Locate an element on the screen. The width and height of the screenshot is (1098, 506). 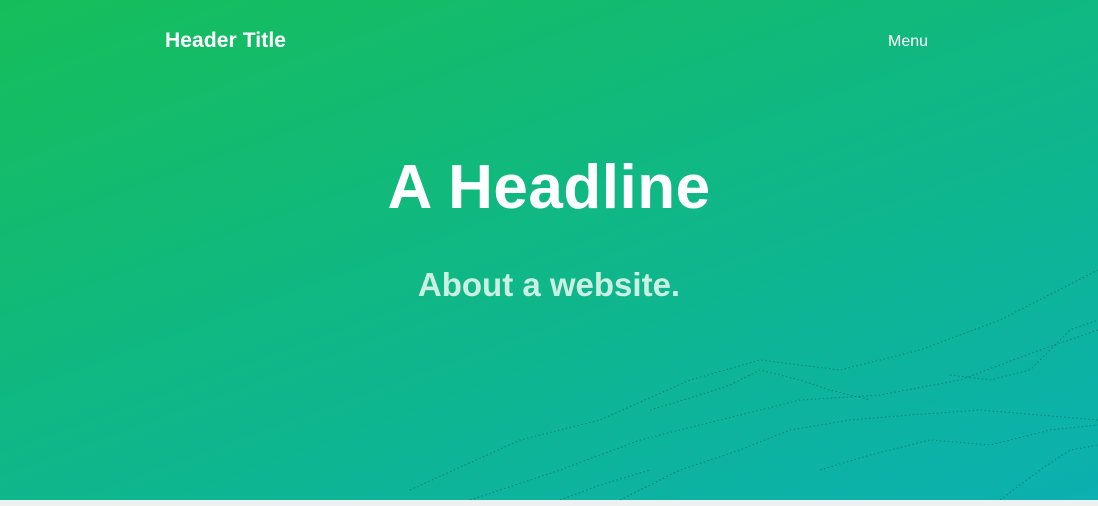
header-title: Header Title is located at coordinates (225, 41).